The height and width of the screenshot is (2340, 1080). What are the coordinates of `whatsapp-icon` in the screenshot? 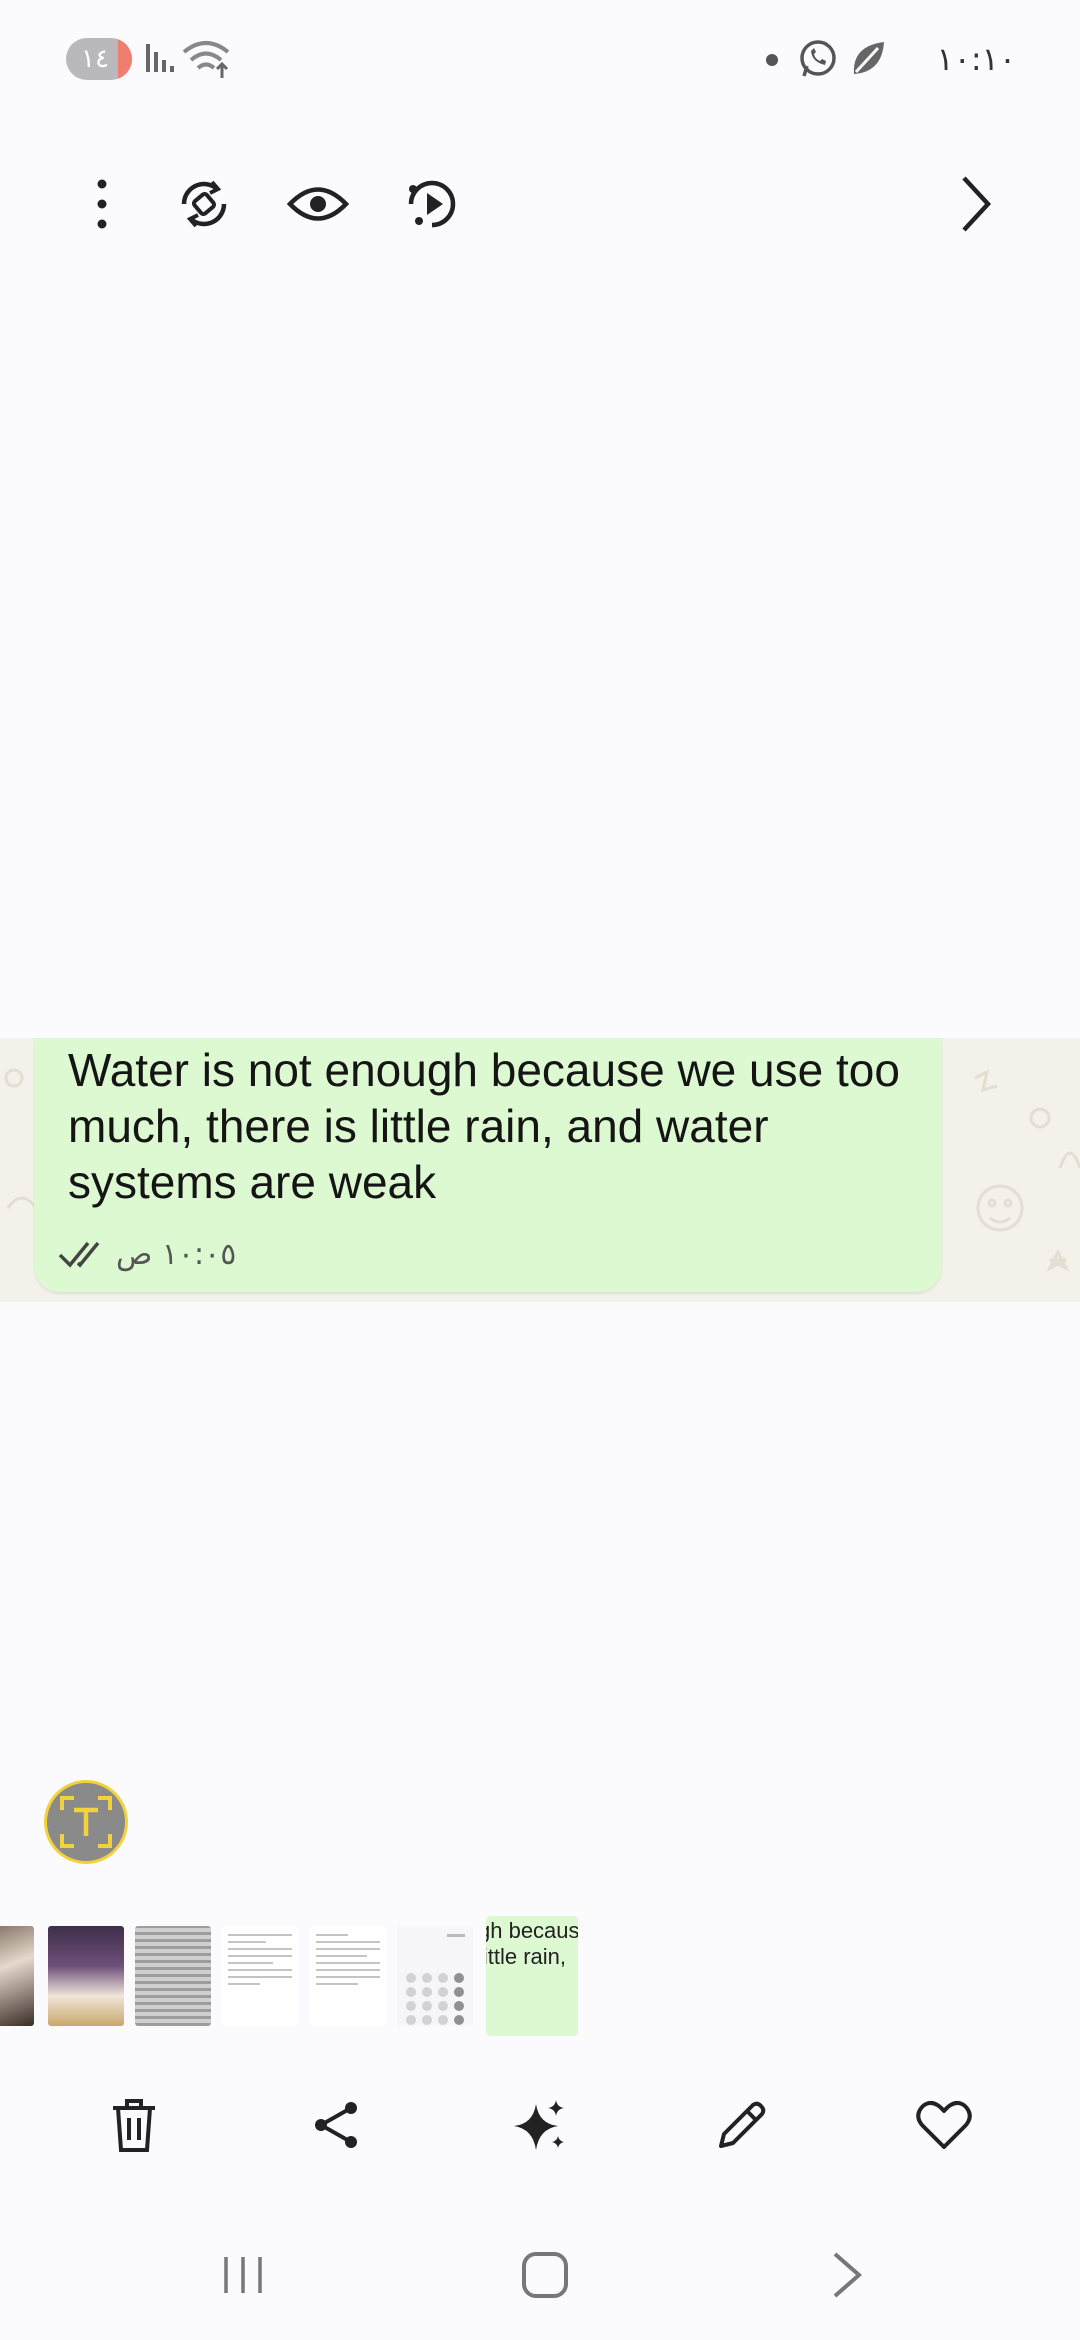 It's located at (818, 58).